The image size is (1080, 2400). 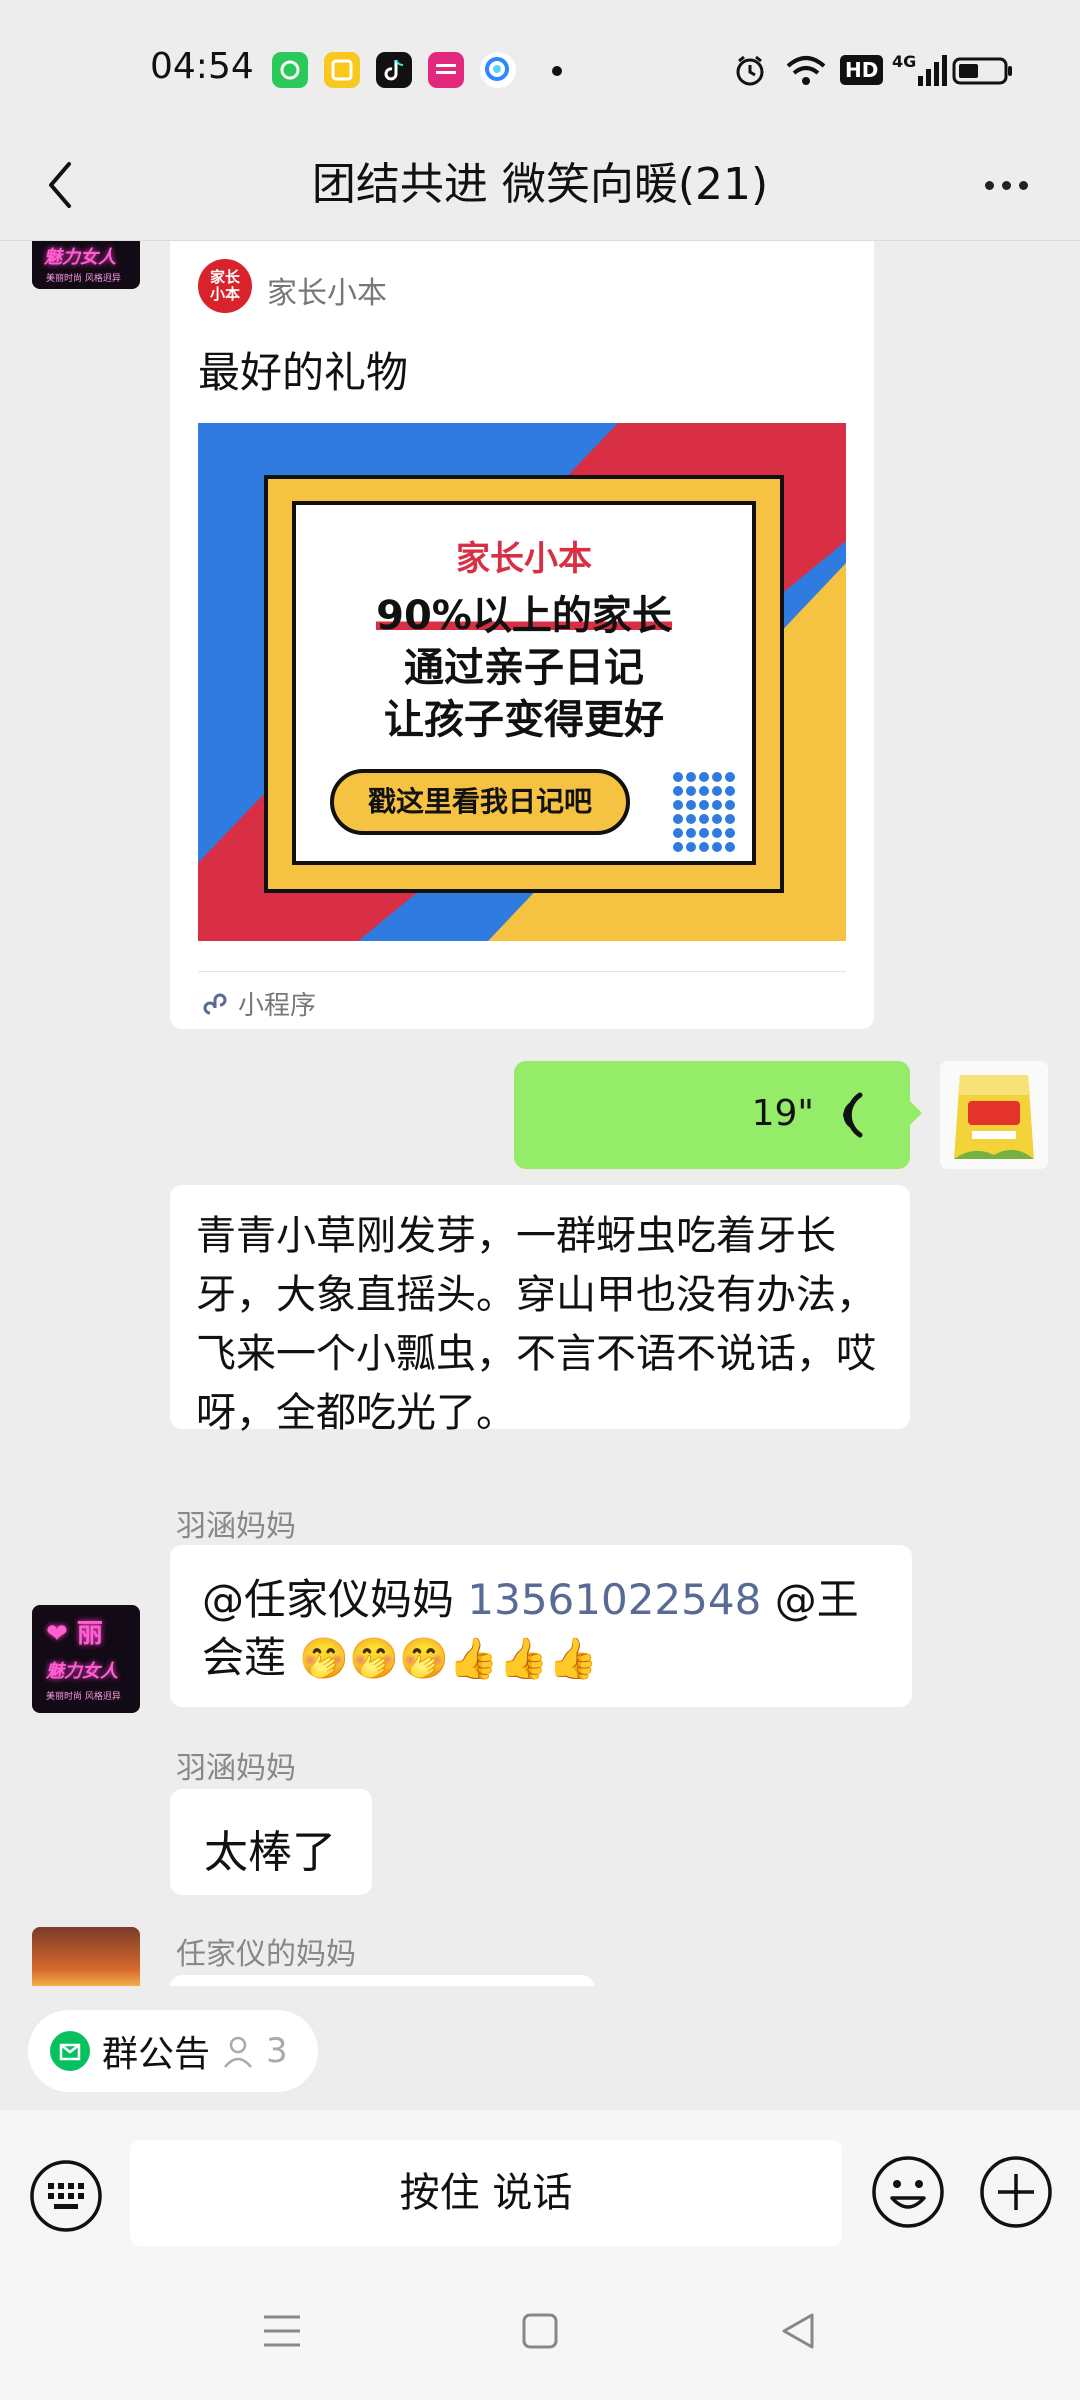 What do you see at coordinates (259, 1003) in the screenshot?
I see `mini-program-footer: 小程序` at bounding box center [259, 1003].